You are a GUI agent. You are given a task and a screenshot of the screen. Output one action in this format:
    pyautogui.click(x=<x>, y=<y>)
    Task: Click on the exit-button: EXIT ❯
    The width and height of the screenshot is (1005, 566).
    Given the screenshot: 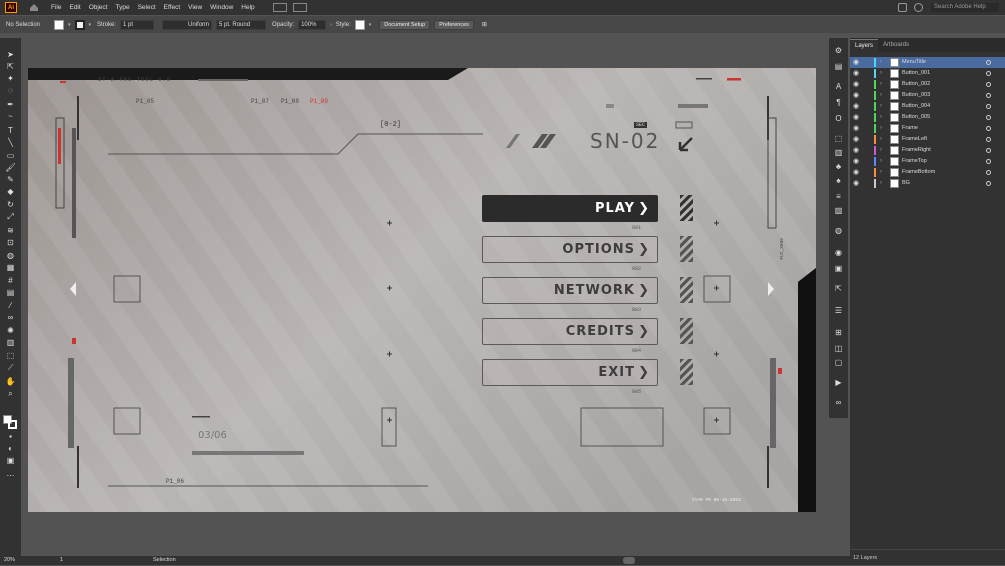 What is the action you would take?
    pyautogui.click(x=570, y=372)
    